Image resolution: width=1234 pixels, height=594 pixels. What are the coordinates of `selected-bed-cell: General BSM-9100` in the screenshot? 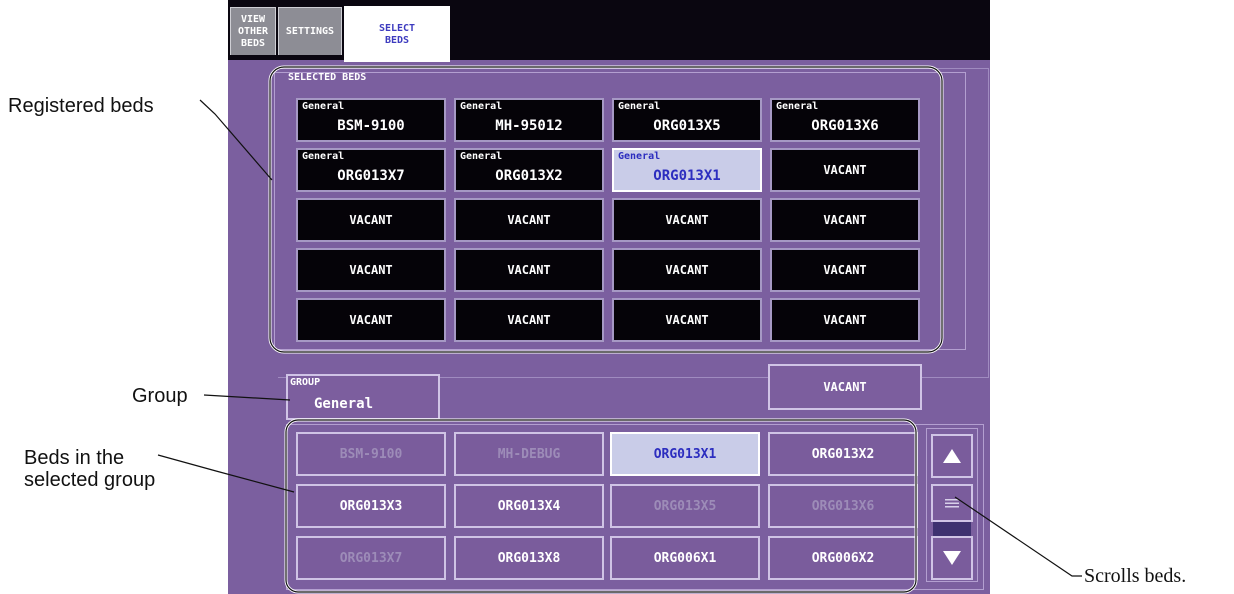 It's located at (371, 120).